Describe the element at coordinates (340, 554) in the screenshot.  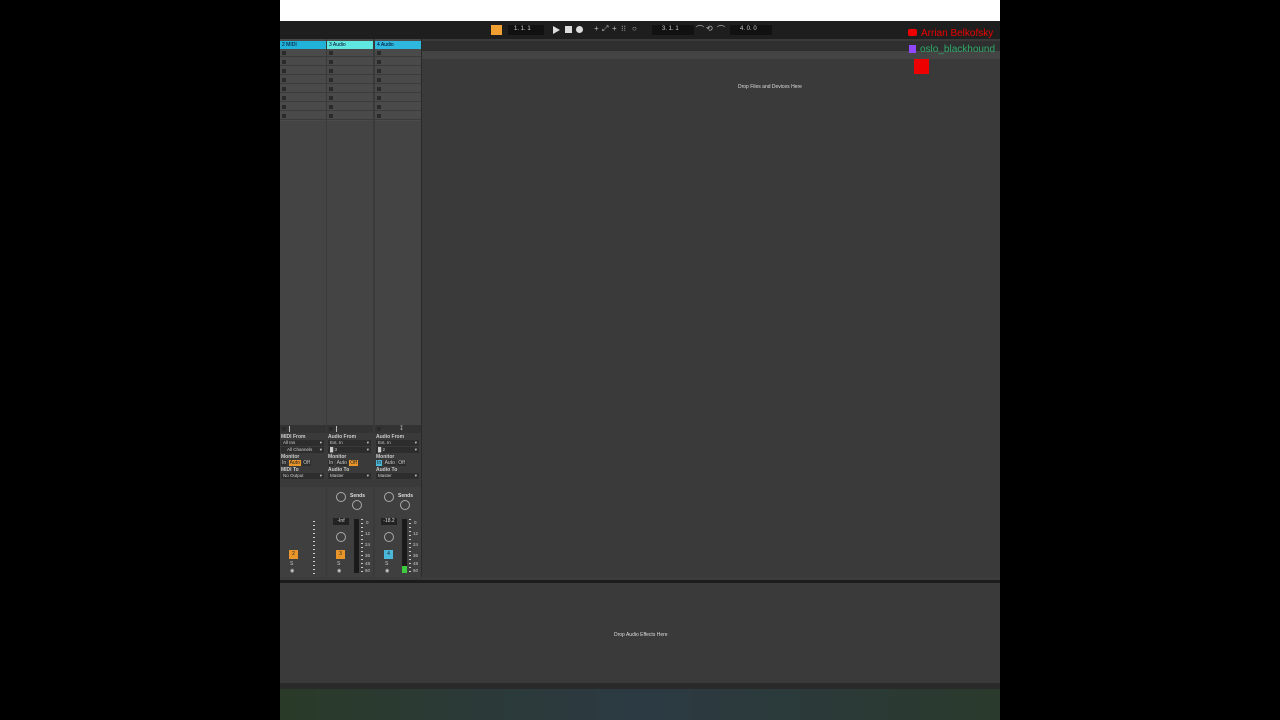
I see `track-activator-button: 3` at that location.